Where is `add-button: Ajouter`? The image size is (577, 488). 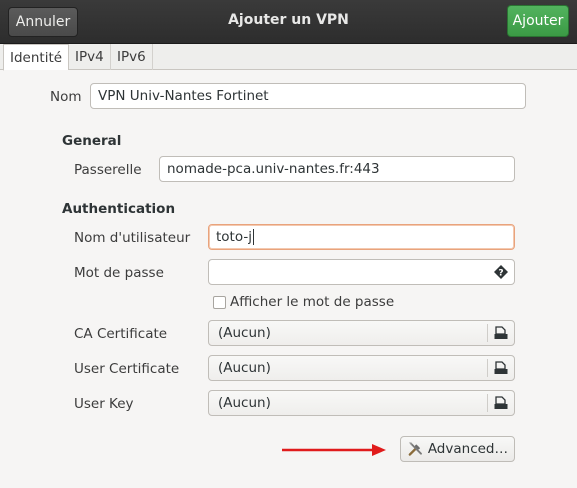 add-button: Ajouter is located at coordinates (538, 21).